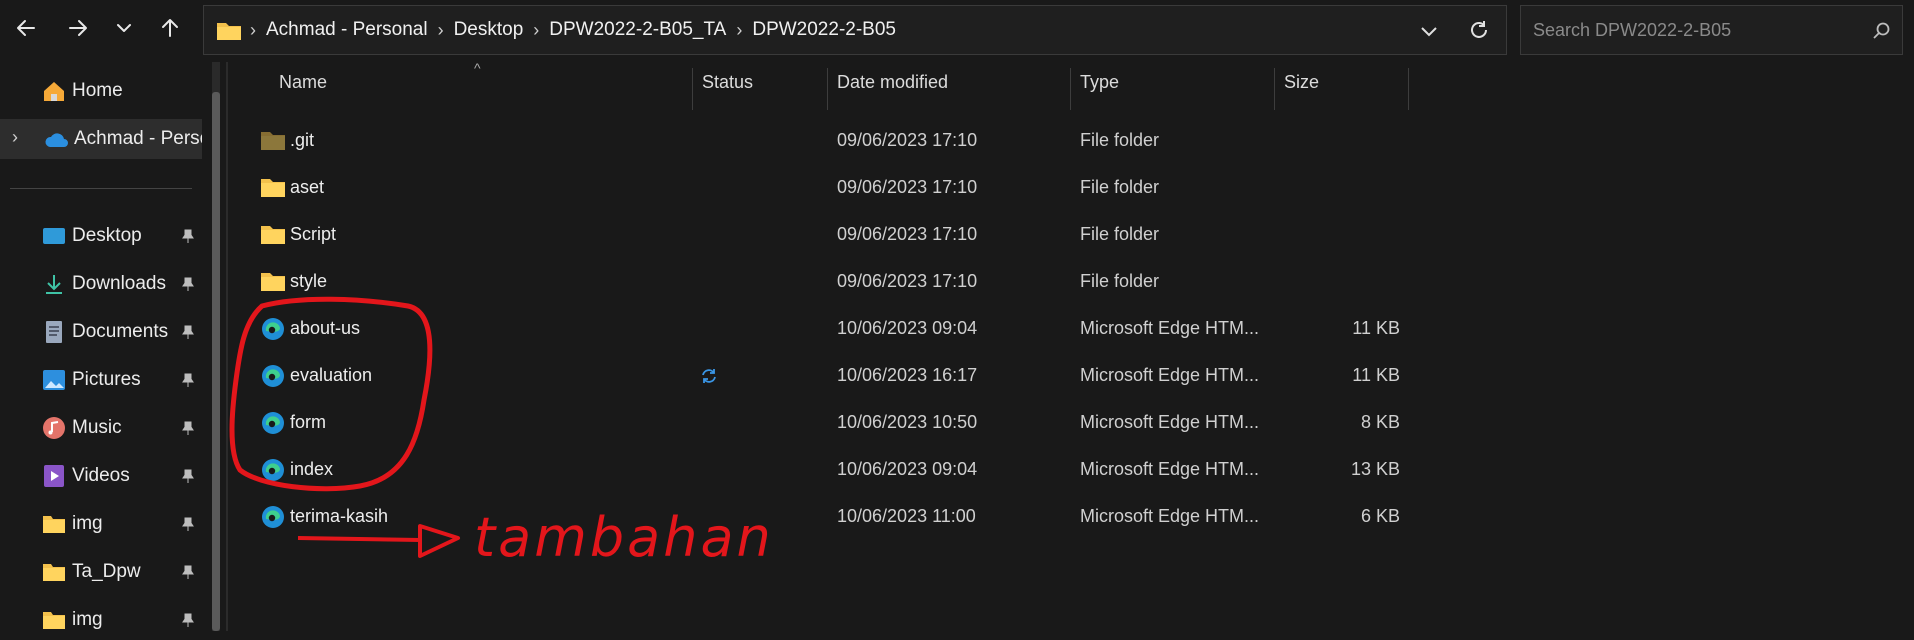 Image resolution: width=1914 pixels, height=640 pixels. What do you see at coordinates (331, 394) in the screenshot?
I see `annotation-circle` at bounding box center [331, 394].